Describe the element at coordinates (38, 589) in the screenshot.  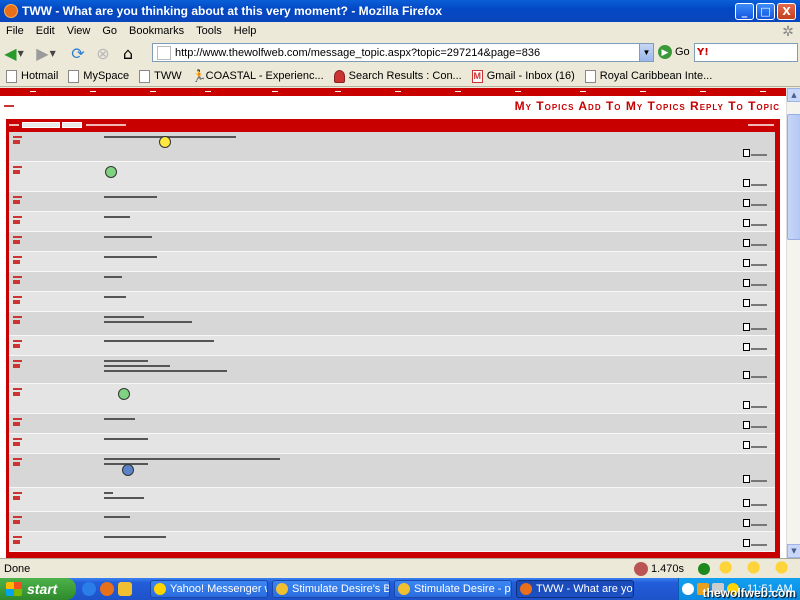
I see `start-button: start` at that location.